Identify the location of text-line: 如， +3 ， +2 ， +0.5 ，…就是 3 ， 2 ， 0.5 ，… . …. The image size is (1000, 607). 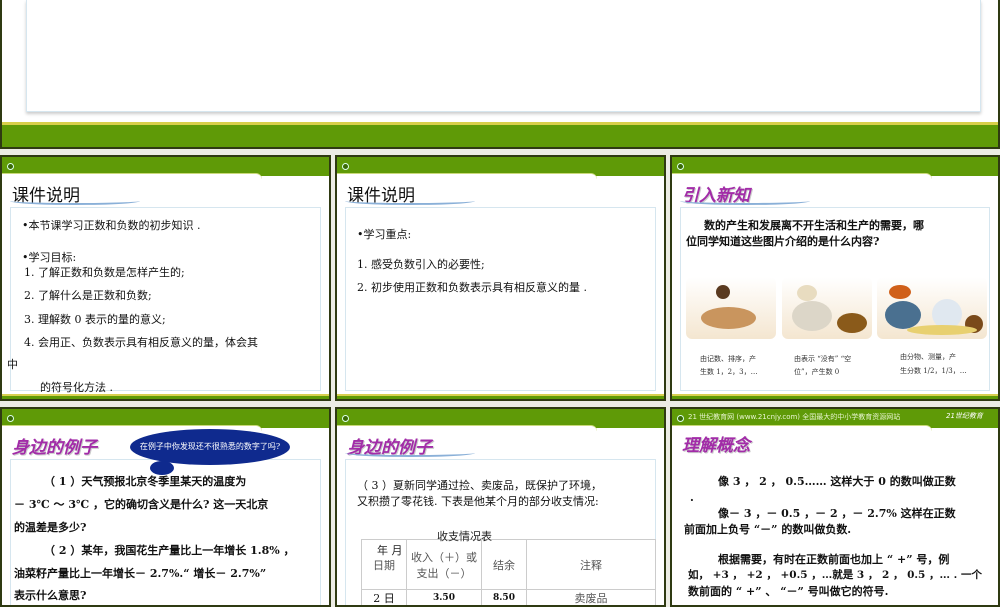
(835, 575).